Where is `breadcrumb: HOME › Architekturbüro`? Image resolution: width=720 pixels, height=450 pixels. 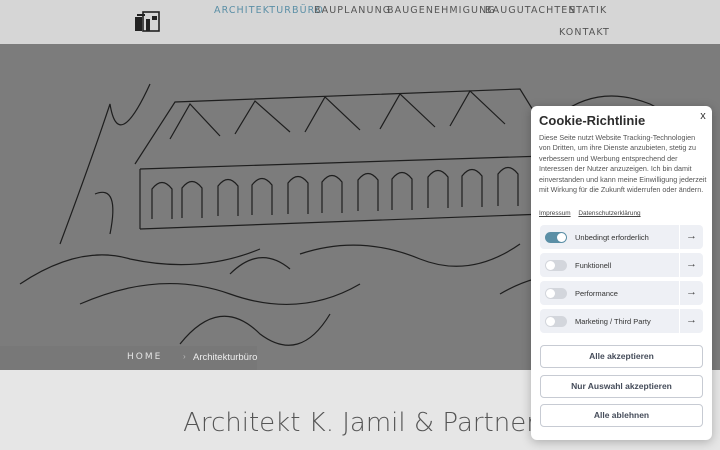
breadcrumb: HOME › Architekturbüro is located at coordinates (128, 358).